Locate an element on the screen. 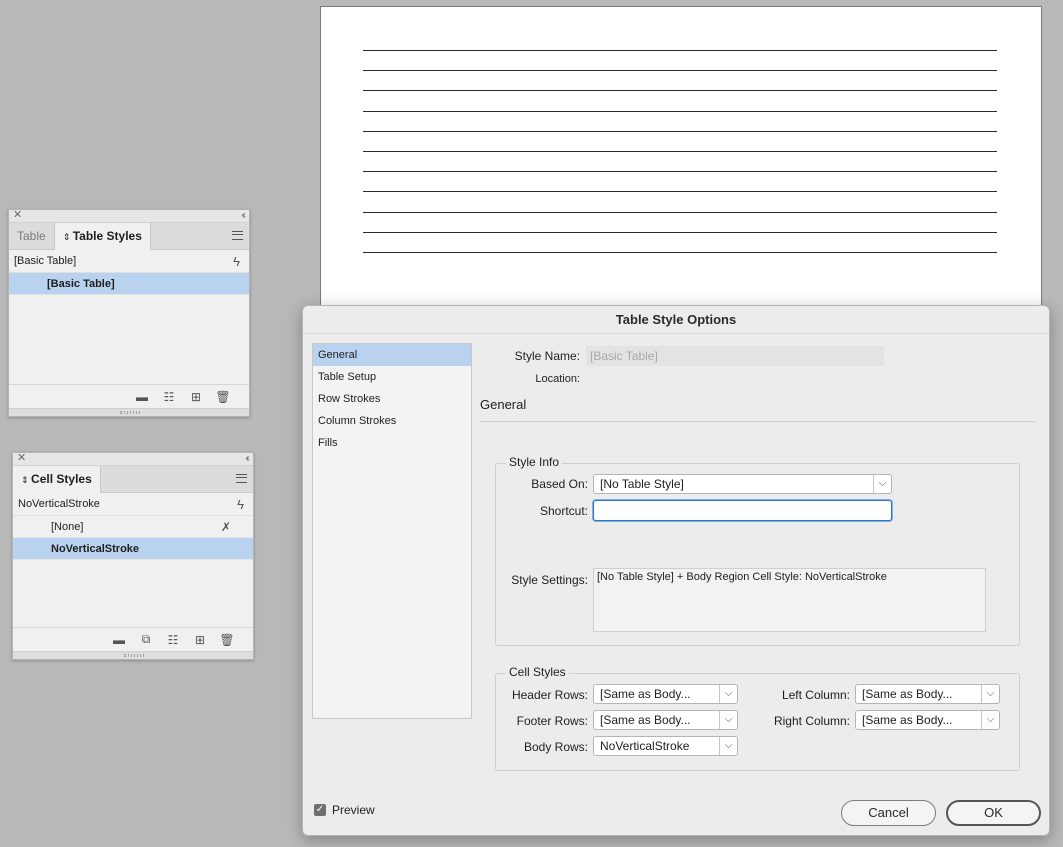 This screenshot has width=1063, height=847. list-item: [Basic Table] is located at coordinates (129, 284).